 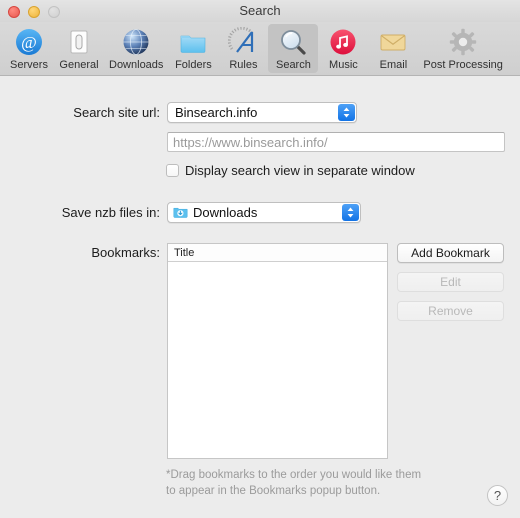 What do you see at coordinates (243, 65) in the screenshot?
I see `toolbar-label: Rules` at bounding box center [243, 65].